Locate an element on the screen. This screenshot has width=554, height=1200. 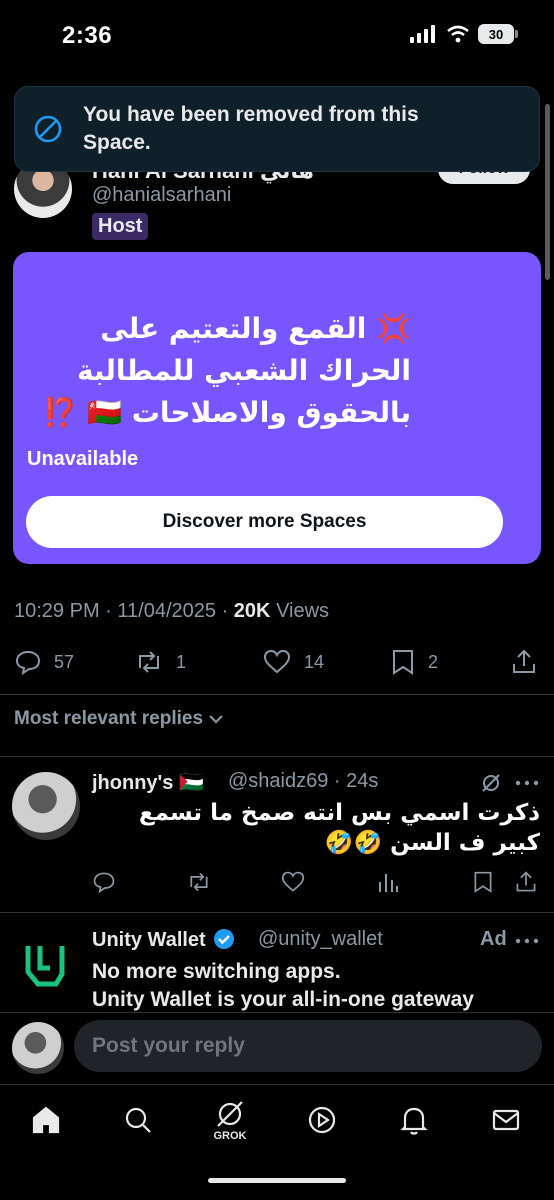
reply-bookmark-button is located at coordinates (483, 882).